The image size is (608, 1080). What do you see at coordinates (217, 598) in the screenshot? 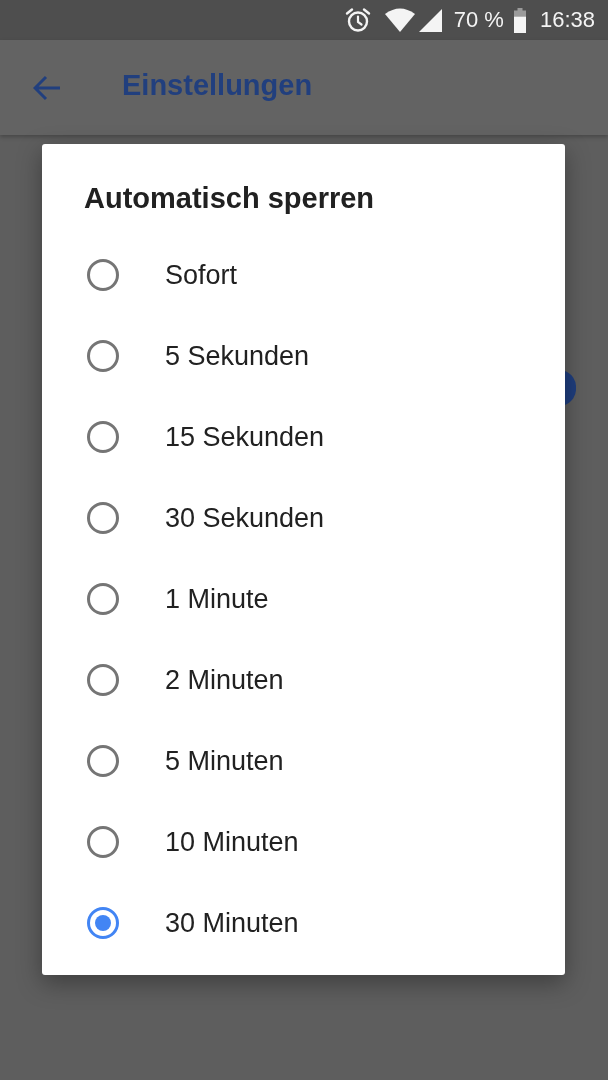
I see `option-label: 1 Minute` at bounding box center [217, 598].